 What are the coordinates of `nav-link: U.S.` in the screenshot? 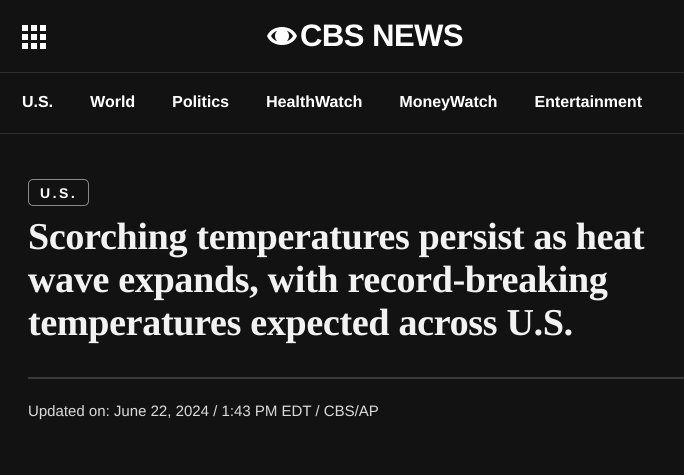 It's located at (38, 103).